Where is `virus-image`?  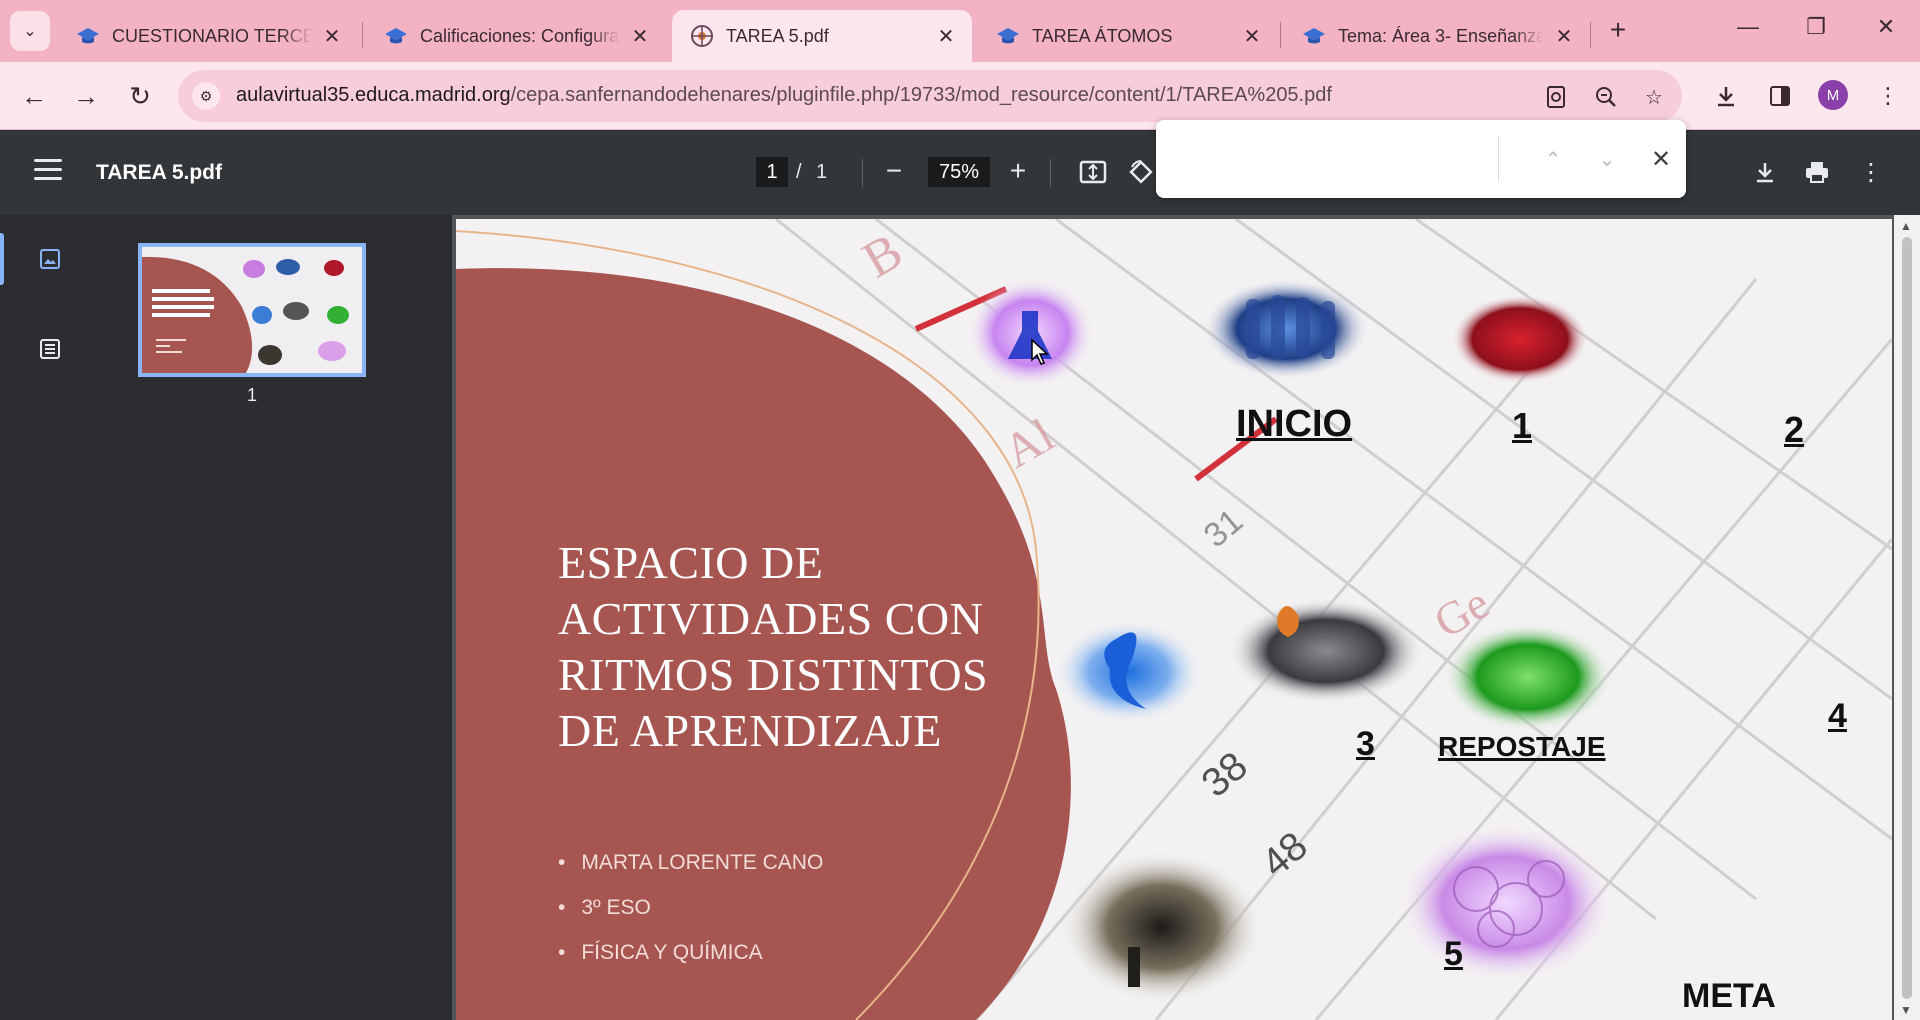 virus-image is located at coordinates (1520, 339).